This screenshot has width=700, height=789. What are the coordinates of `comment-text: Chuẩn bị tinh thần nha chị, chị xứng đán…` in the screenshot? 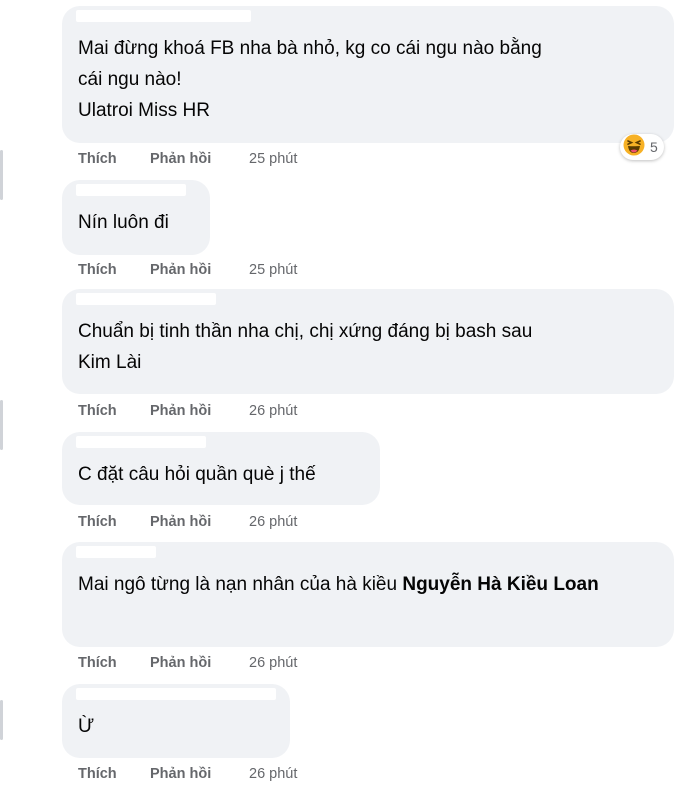 It's located at (305, 347).